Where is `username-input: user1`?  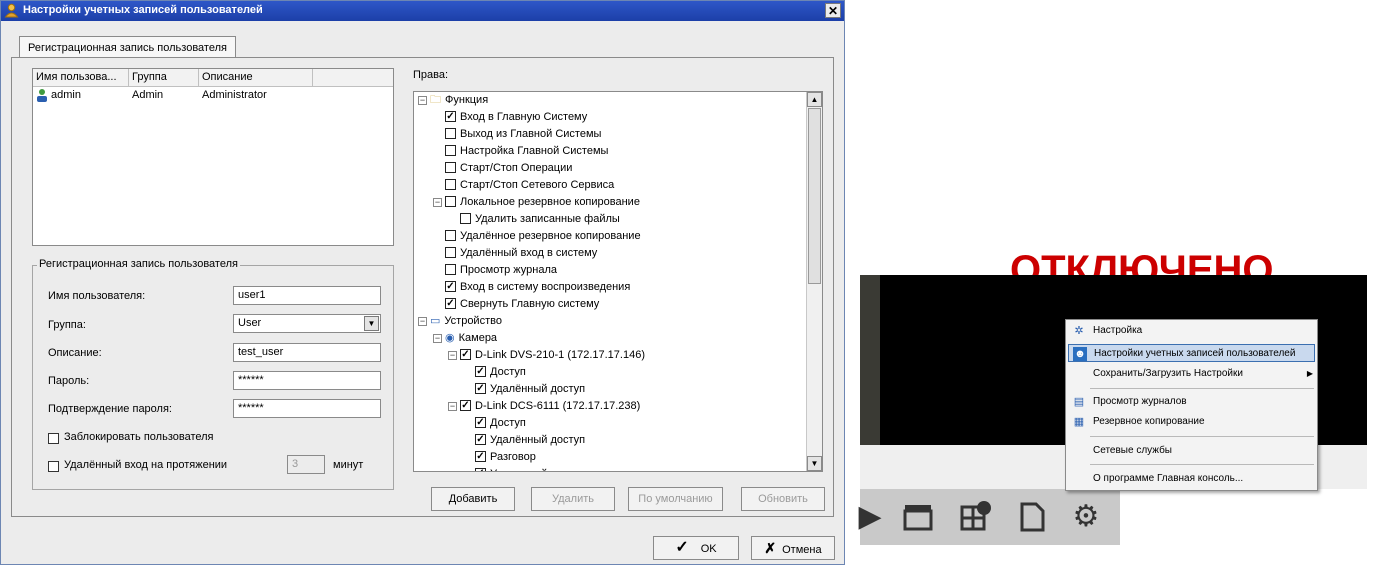
username-input: user1 is located at coordinates (307, 295).